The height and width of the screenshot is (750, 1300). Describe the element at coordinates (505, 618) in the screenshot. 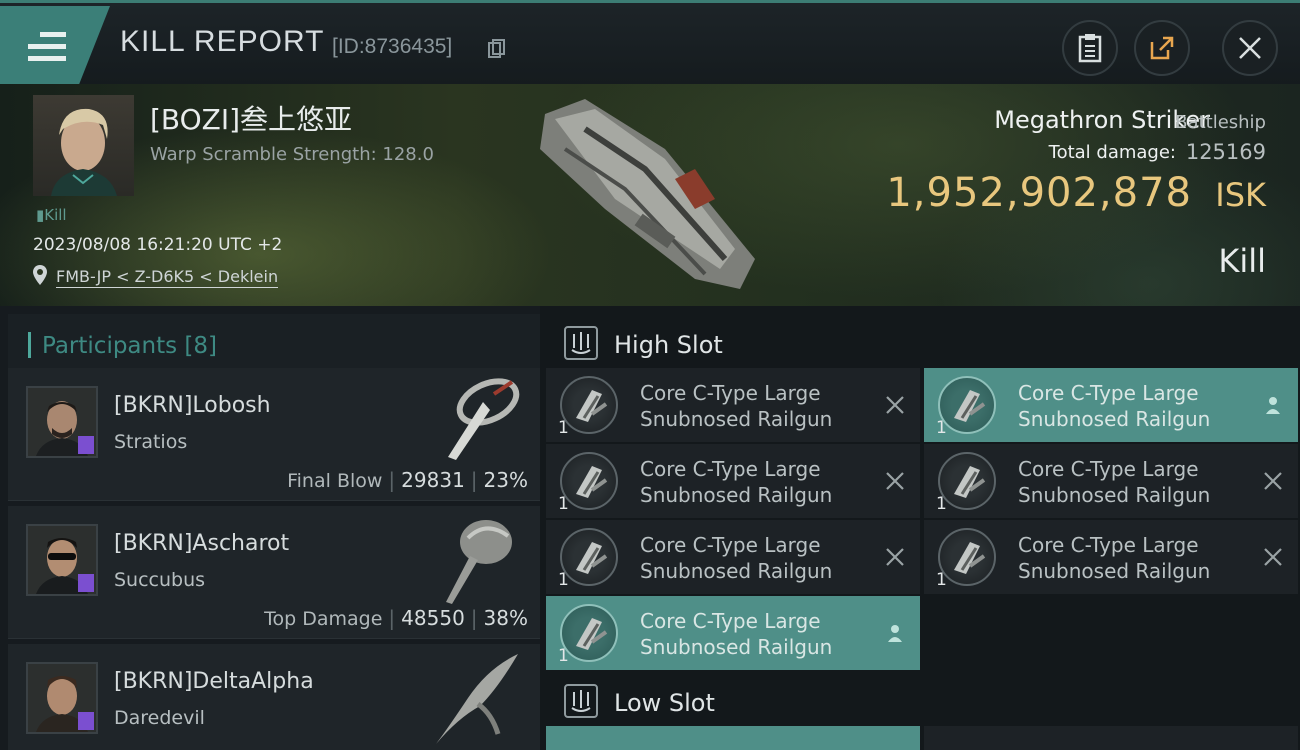

I see `stat-percent: 38%` at that location.